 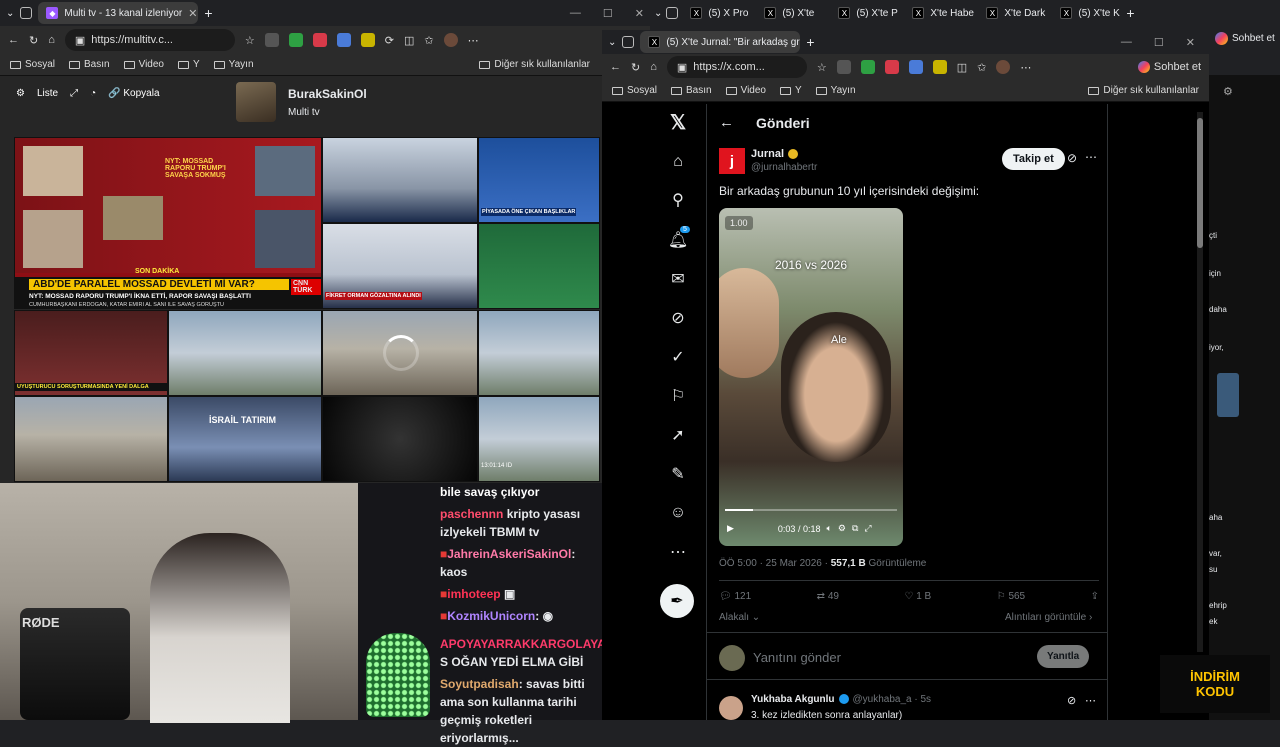 I want to click on copy-button: 🔗 Kopyala, so click(x=133, y=93).